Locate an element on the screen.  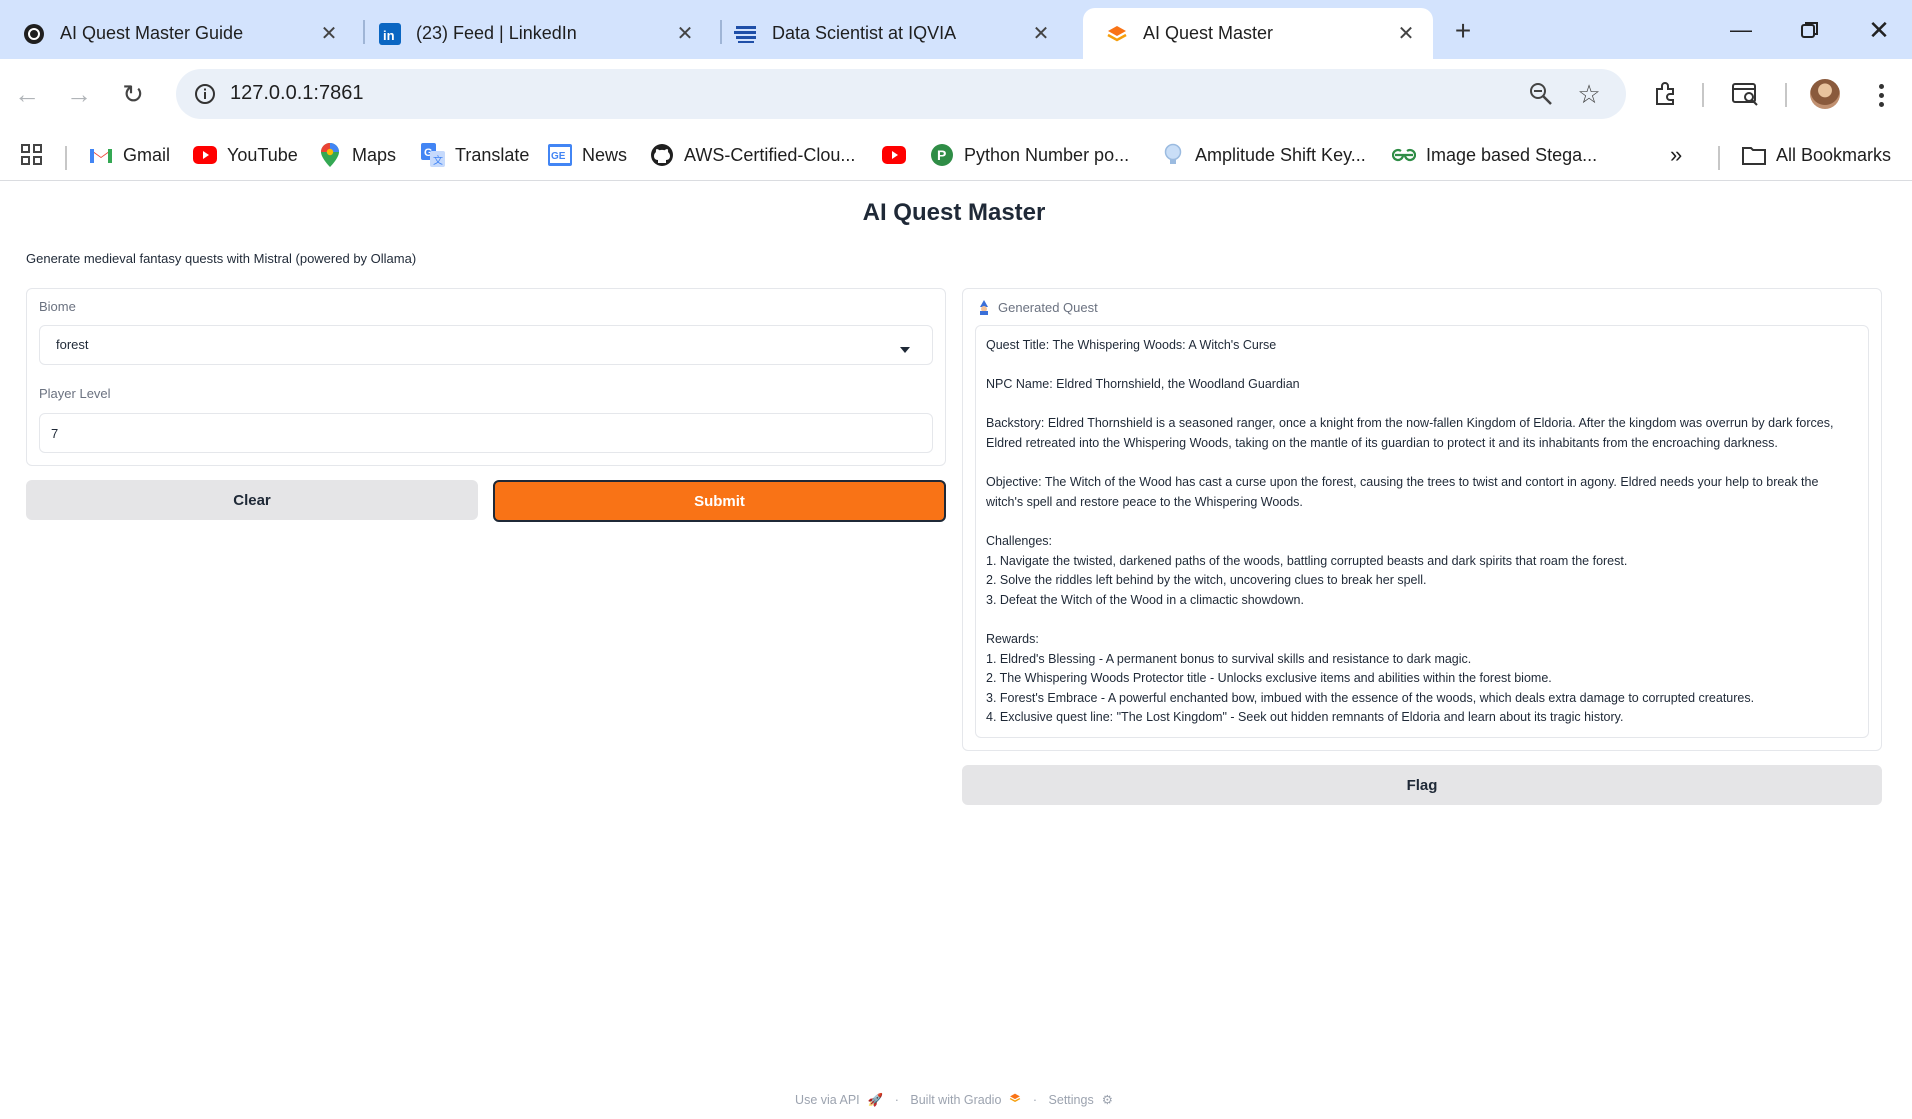
maps-icon is located at coordinates (330, 155).